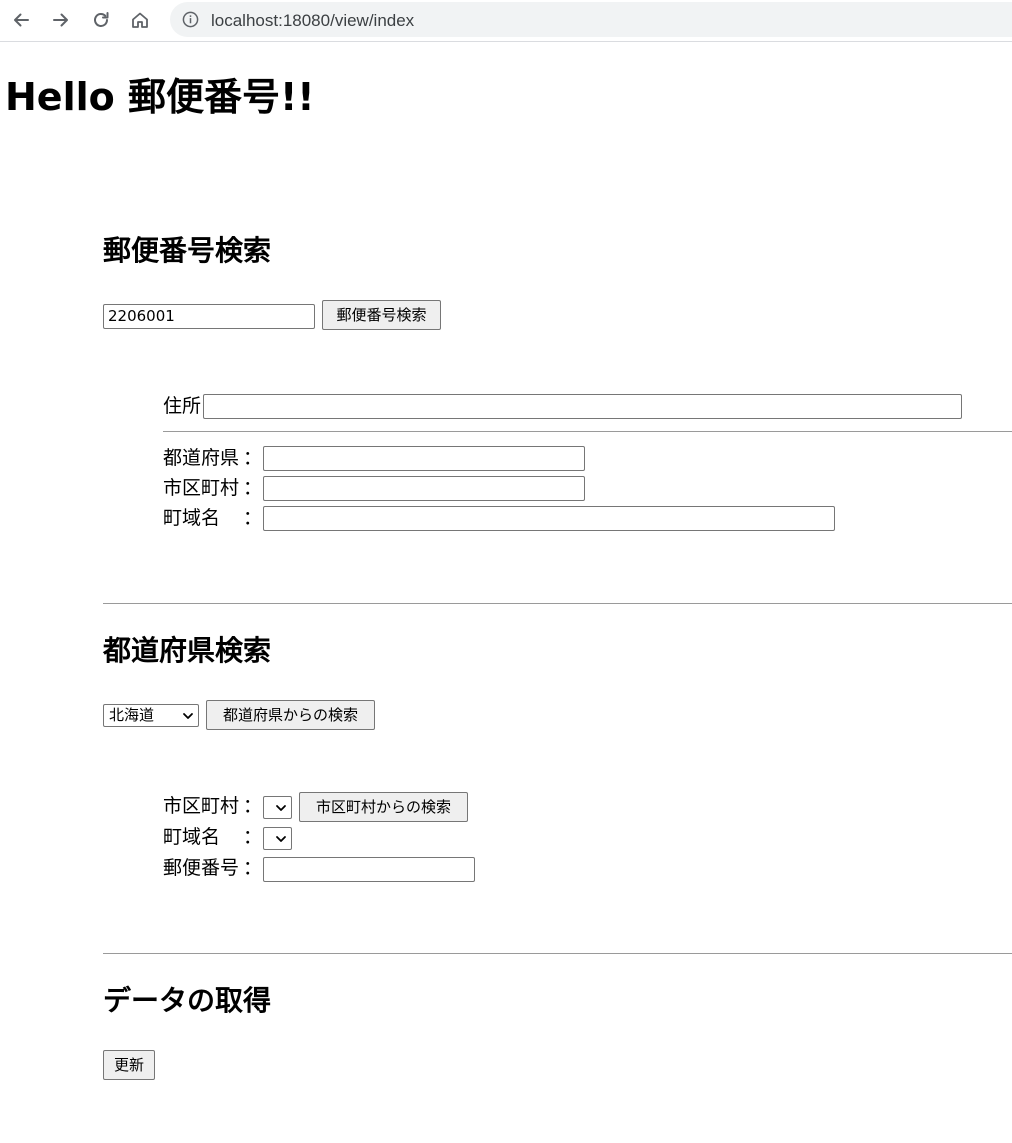 The width and height of the screenshot is (1012, 1143). What do you see at coordinates (253, 868) in the screenshot?
I see `zipcode-colon: ：` at bounding box center [253, 868].